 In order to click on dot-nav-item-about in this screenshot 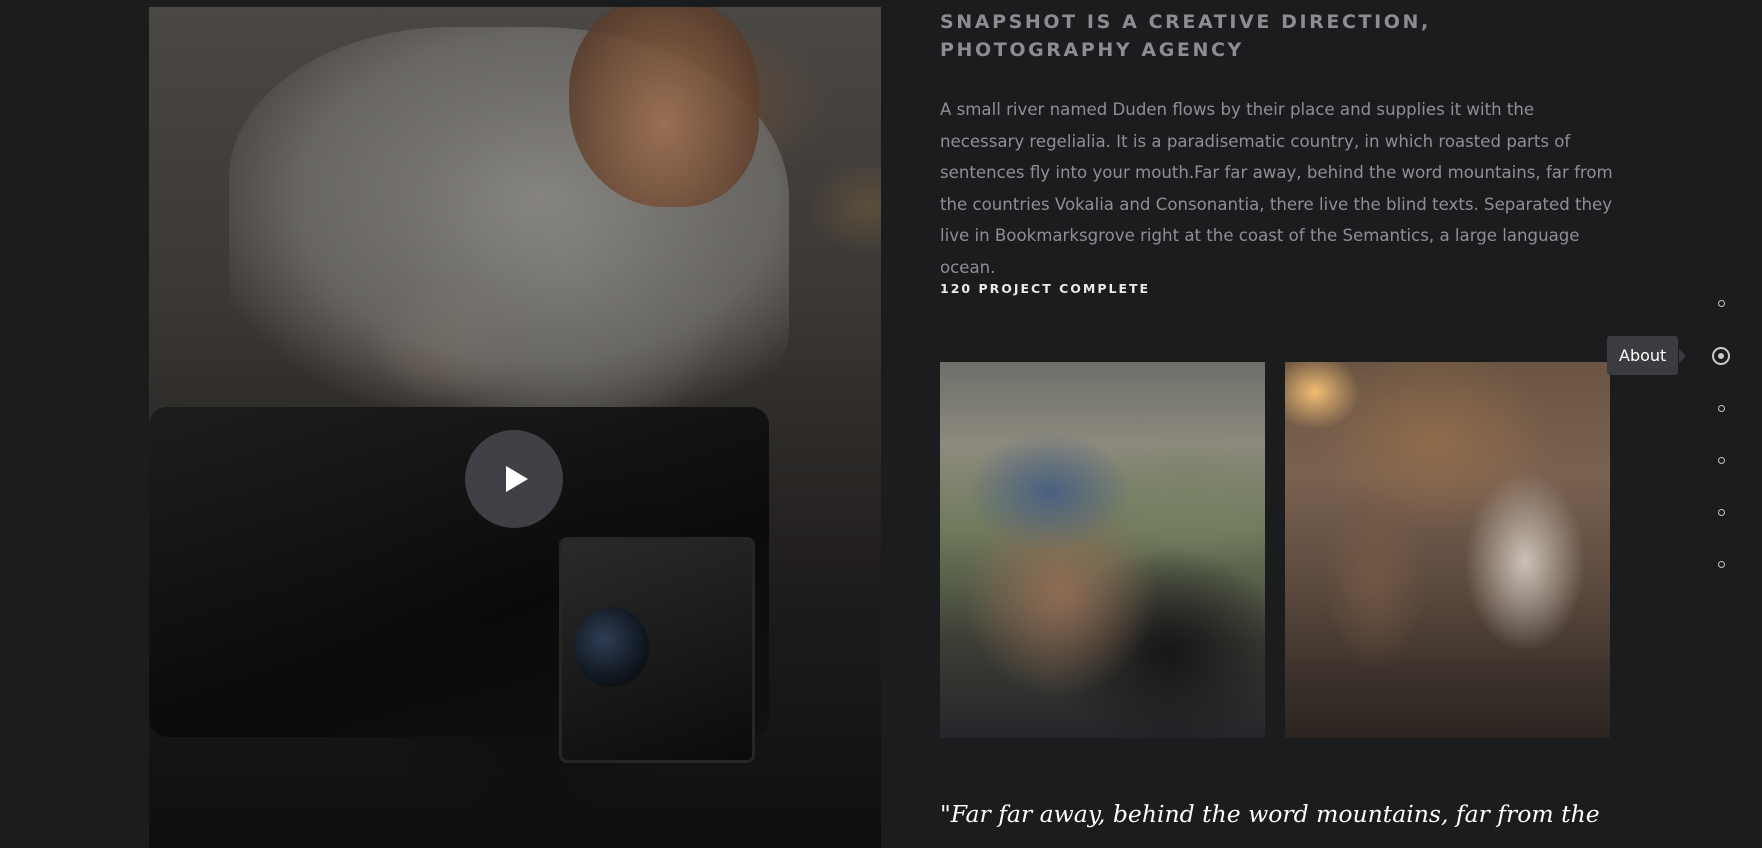, I will do `click(1721, 356)`.